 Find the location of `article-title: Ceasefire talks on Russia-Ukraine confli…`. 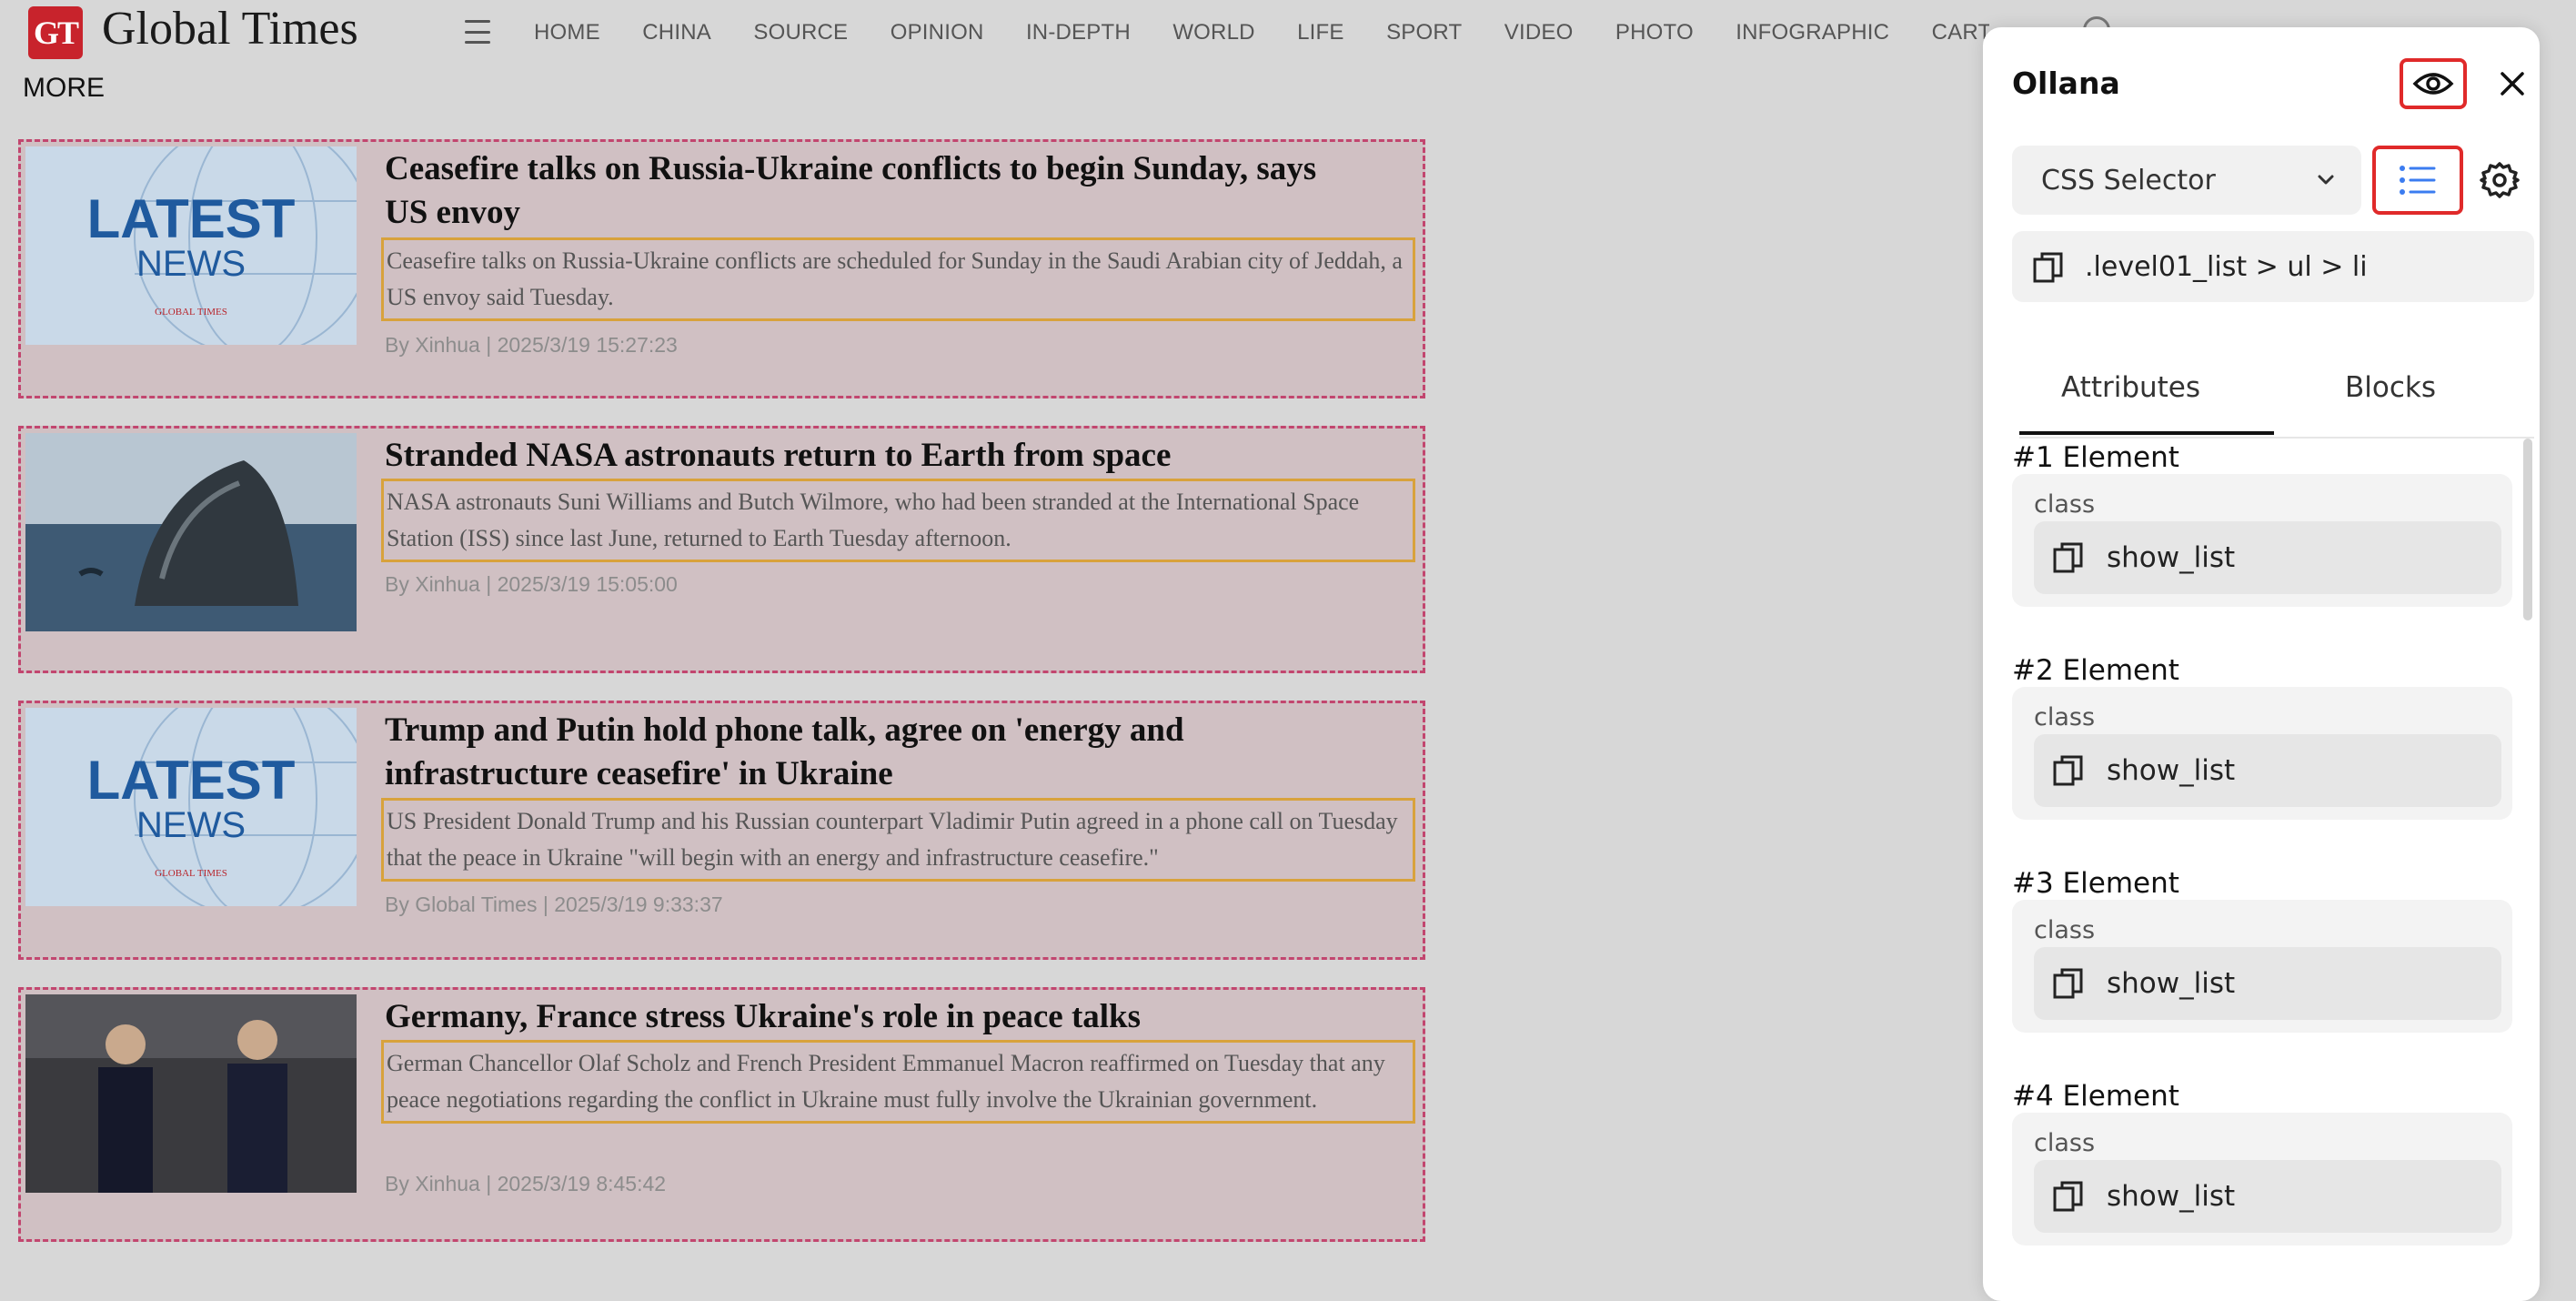

article-title: Ceasefire talks on Russia-Ukraine confli… is located at coordinates (876, 191).